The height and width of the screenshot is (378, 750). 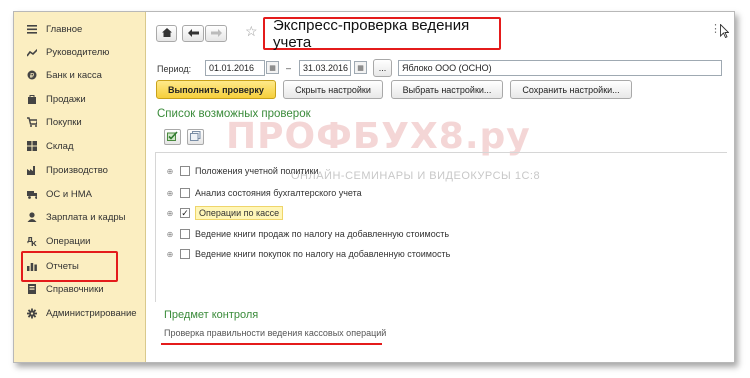 What do you see at coordinates (60, 146) in the screenshot?
I see `sidebar-item-label: Склад` at bounding box center [60, 146].